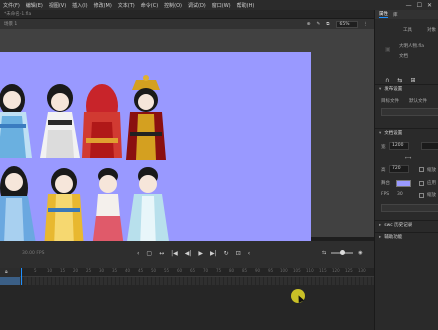 This screenshot has height=330, width=438. What do you see at coordinates (406, 89) in the screenshot?
I see `publish-settings-section: ▾ 发布设置` at bounding box center [406, 89].